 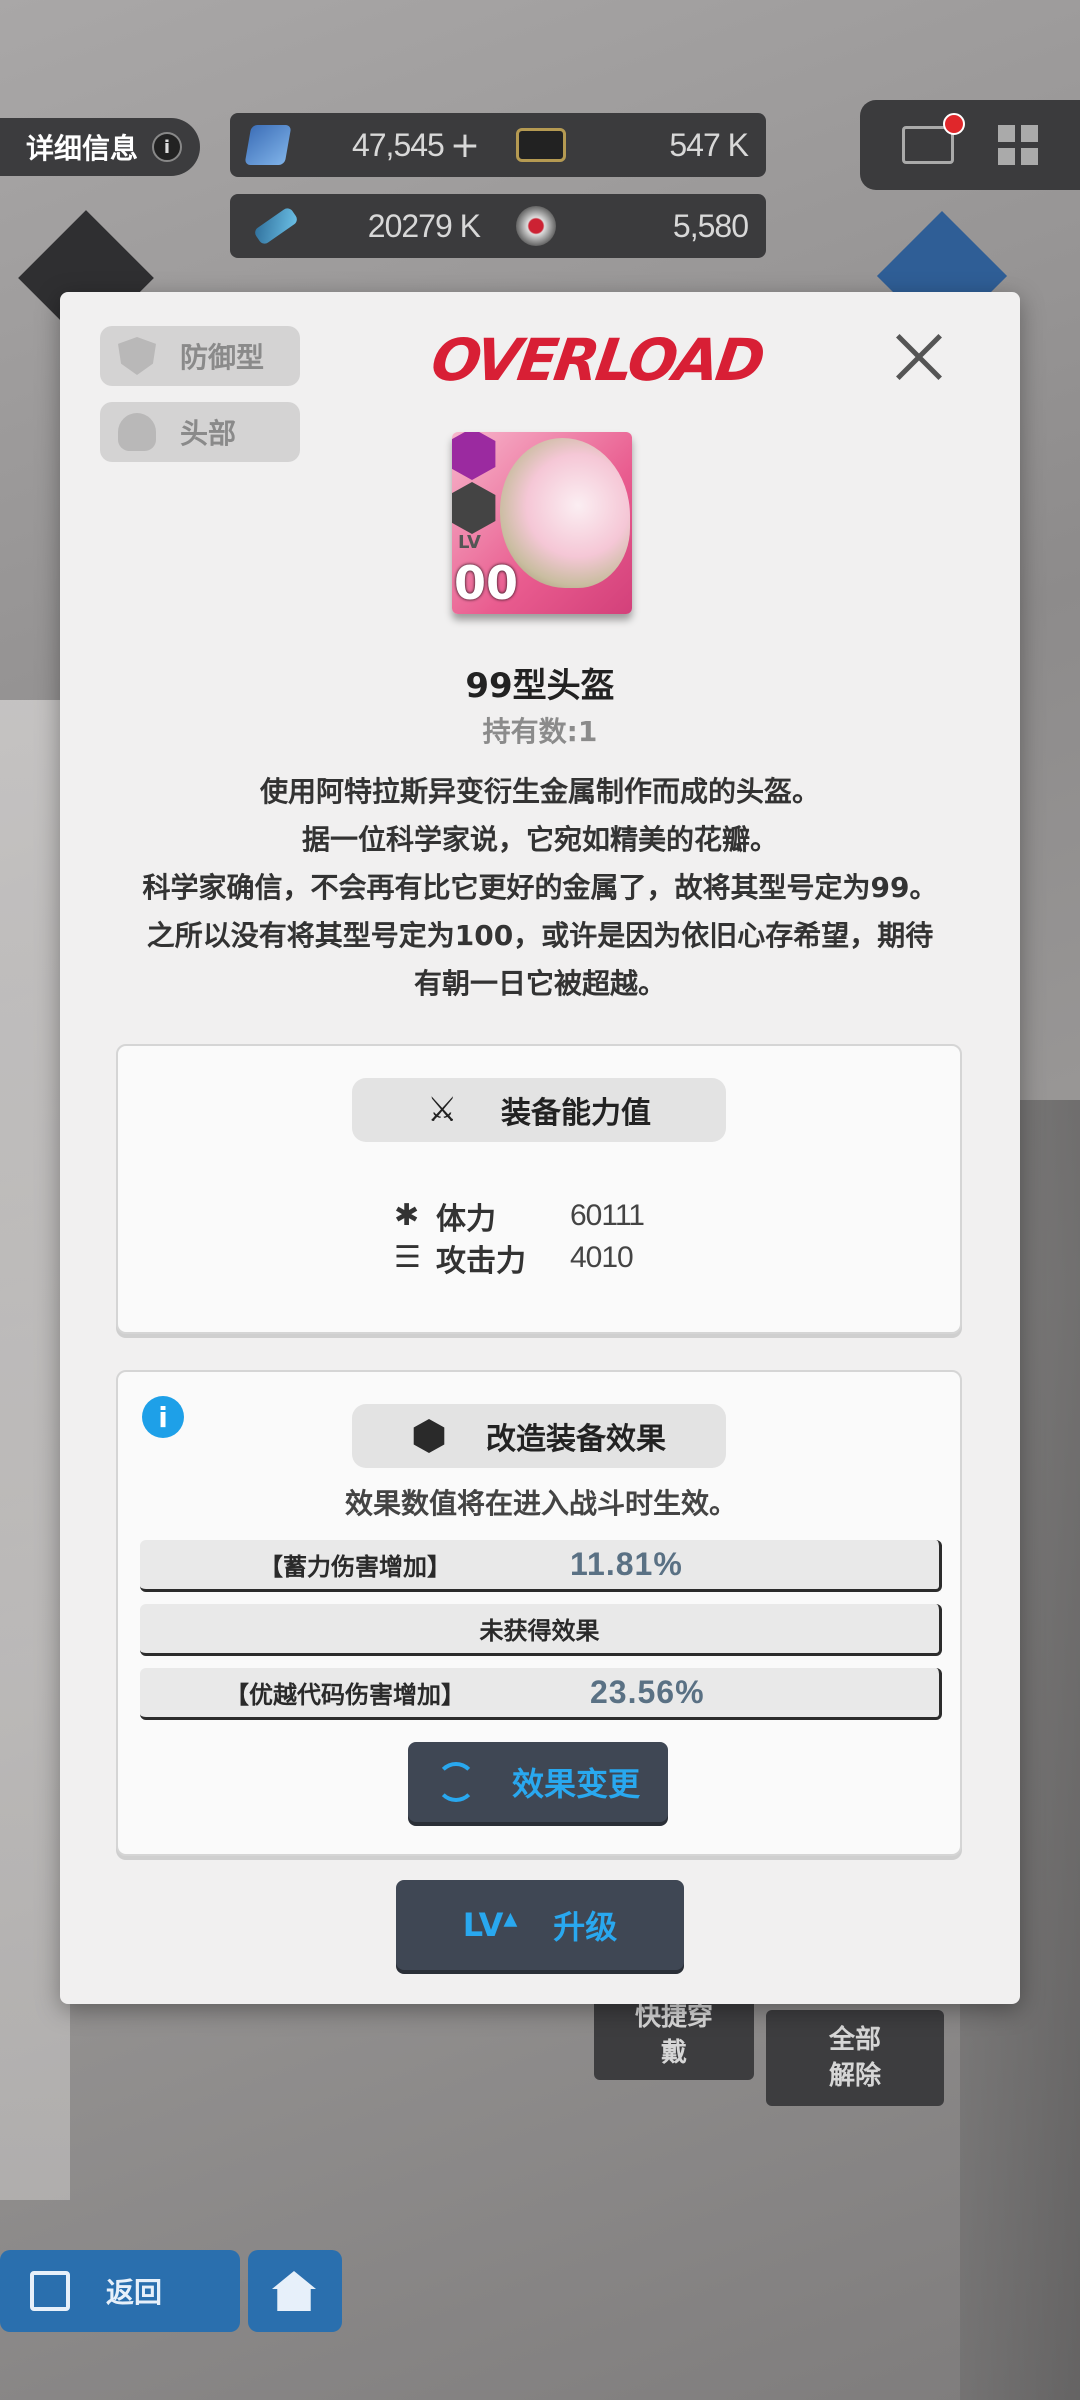 What do you see at coordinates (576, 1113) in the screenshot?
I see `stats-panel-title: 装备能力值` at bounding box center [576, 1113].